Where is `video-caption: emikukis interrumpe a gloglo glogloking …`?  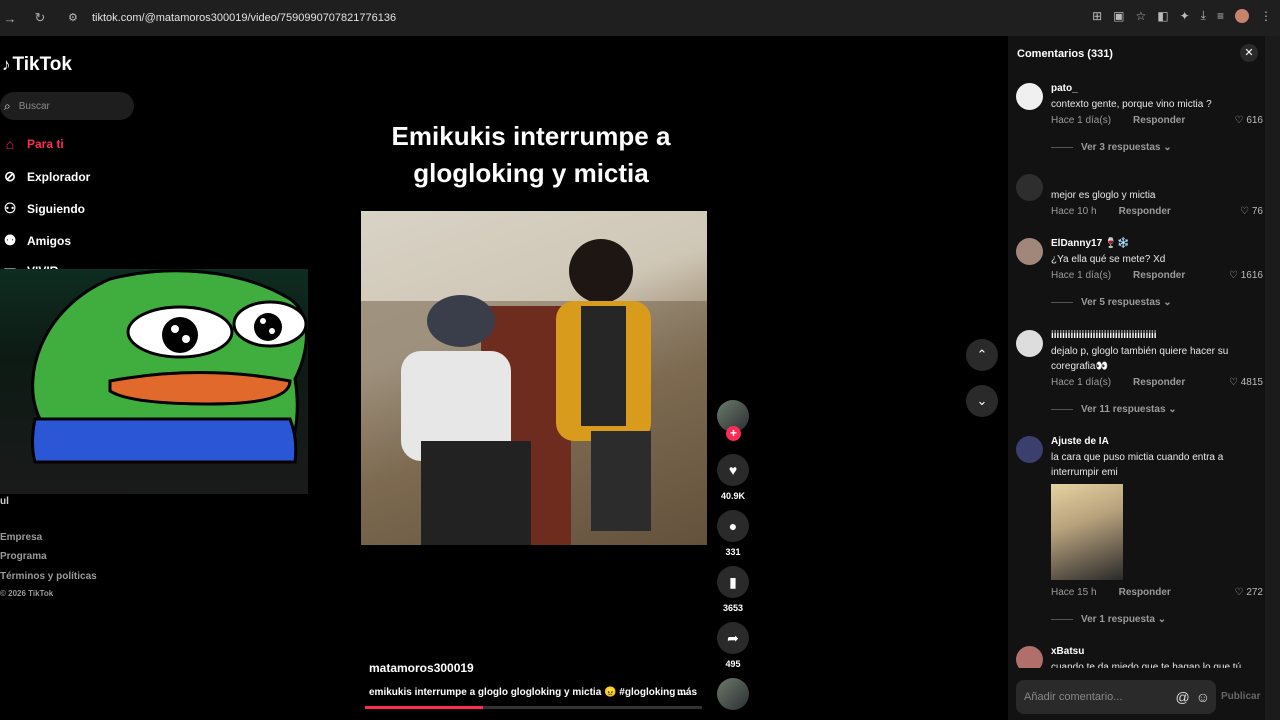 video-caption: emikukis interrumpe a gloglo glogloking … is located at coordinates (528, 692).